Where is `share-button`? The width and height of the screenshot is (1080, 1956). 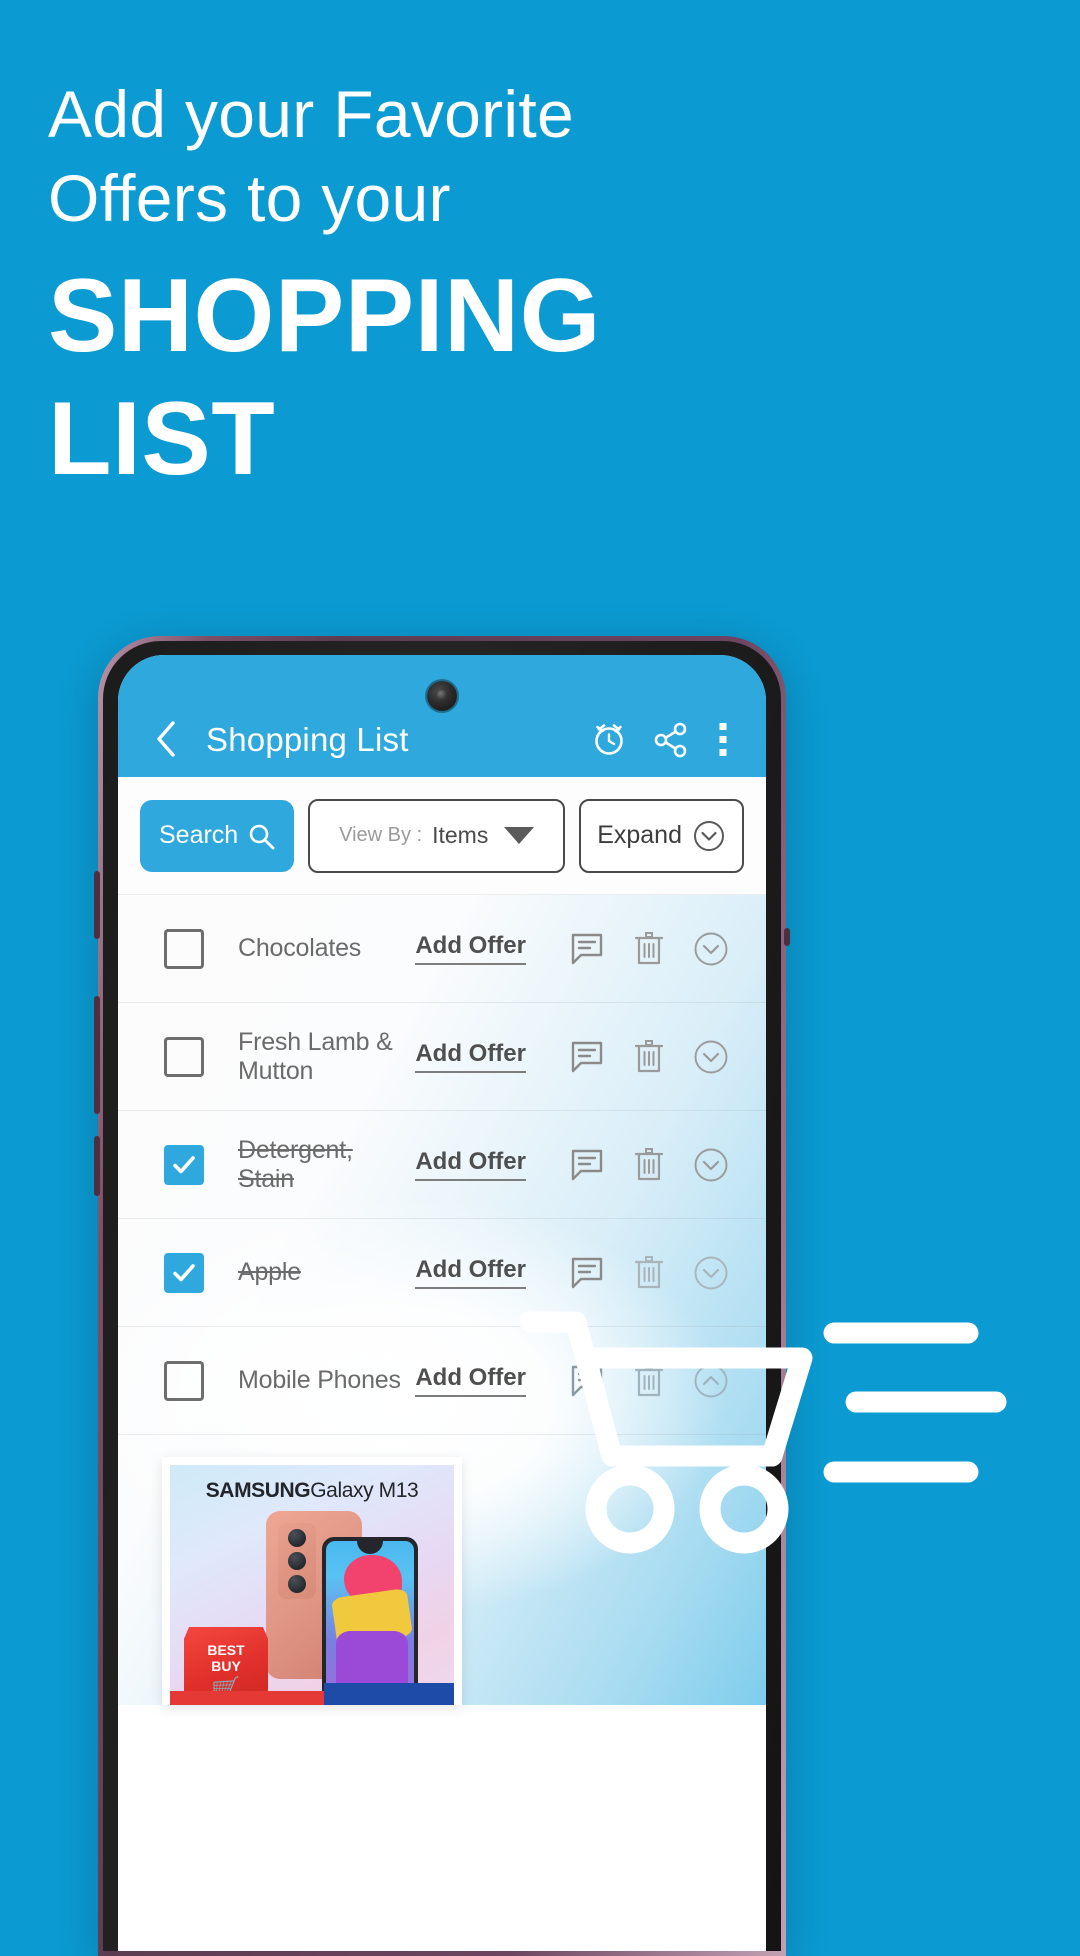
share-button is located at coordinates (671, 740).